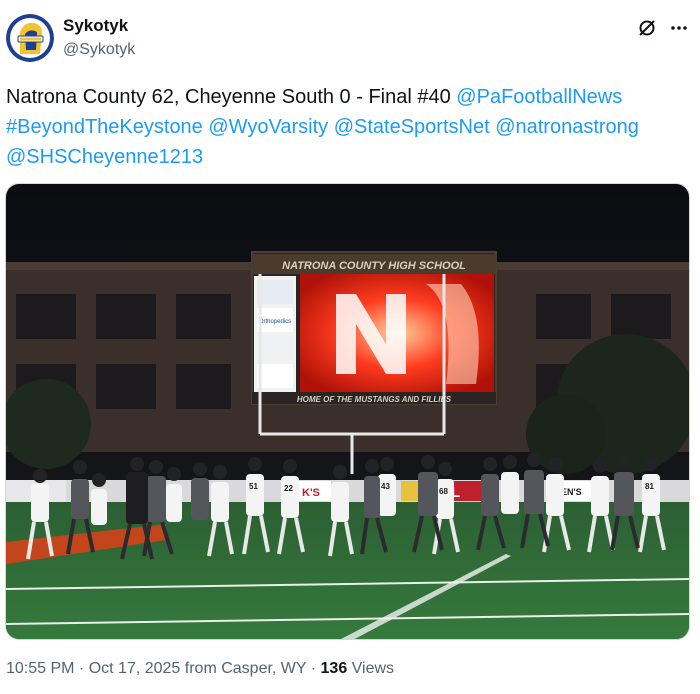  Describe the element at coordinates (253, 486) in the screenshot. I see `jersey-number-51: 51` at that location.